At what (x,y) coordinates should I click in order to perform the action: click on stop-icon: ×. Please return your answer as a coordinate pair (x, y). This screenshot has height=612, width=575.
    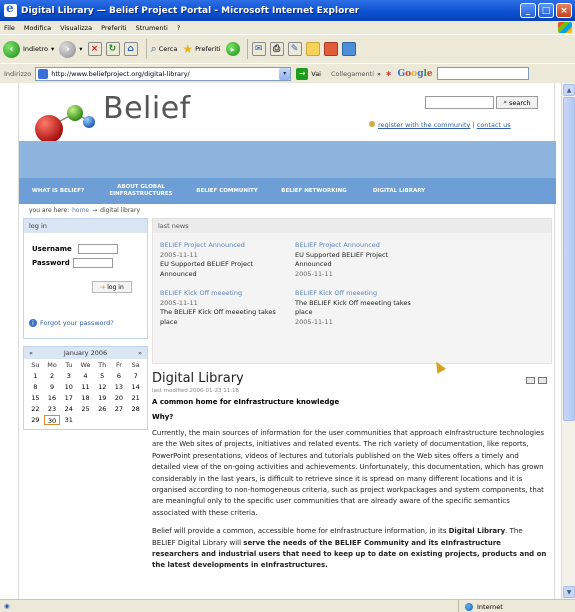
    Looking at the image, I should click on (94, 49).